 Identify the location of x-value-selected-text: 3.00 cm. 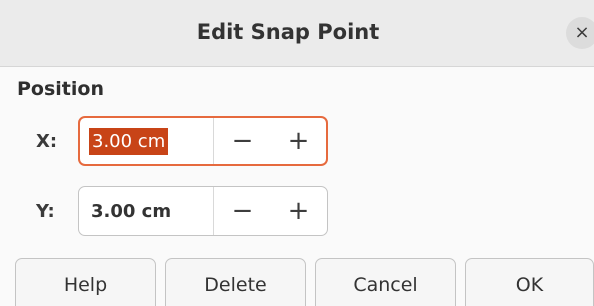
(129, 141).